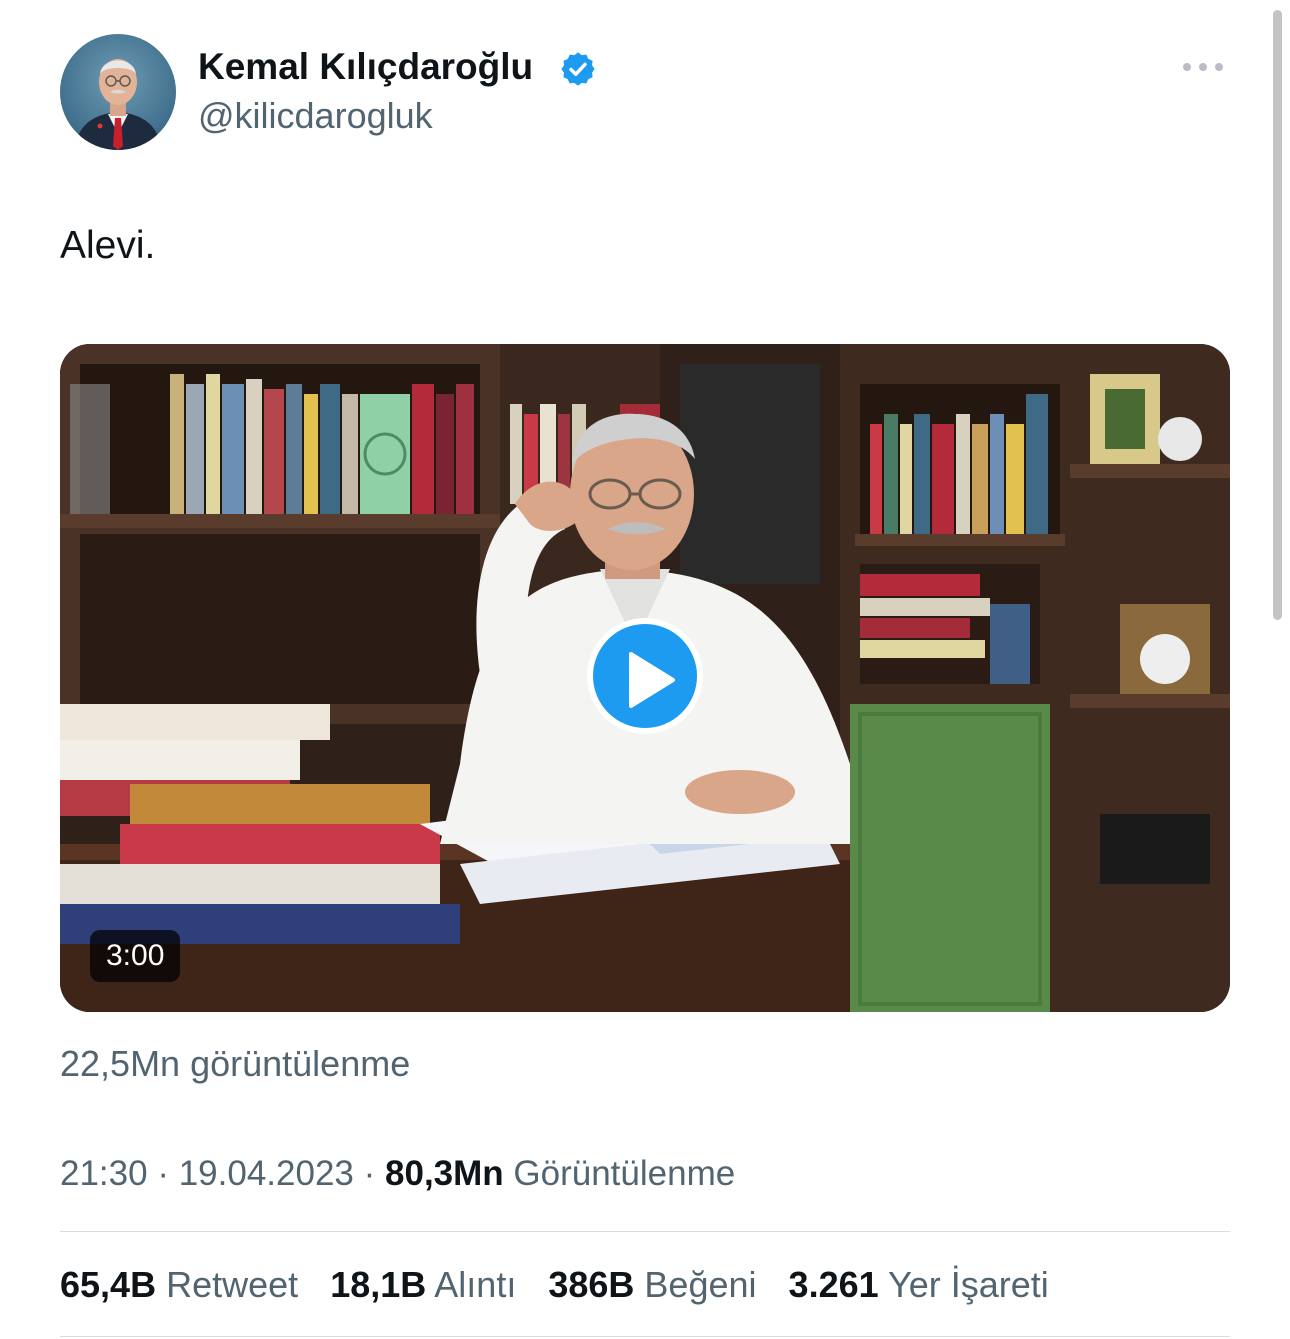 This screenshot has height=1339, width=1290. I want to click on stat-count: 65,4B, so click(108, 1284).